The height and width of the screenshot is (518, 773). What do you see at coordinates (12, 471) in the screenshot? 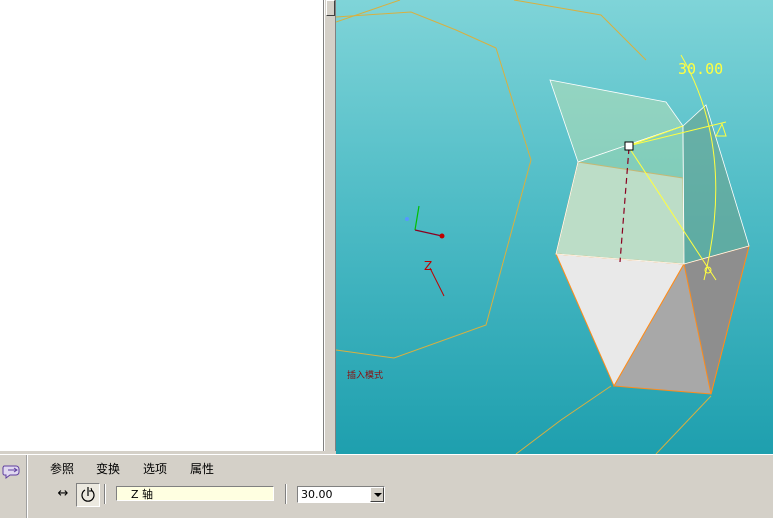
I see `message-log-icon` at bounding box center [12, 471].